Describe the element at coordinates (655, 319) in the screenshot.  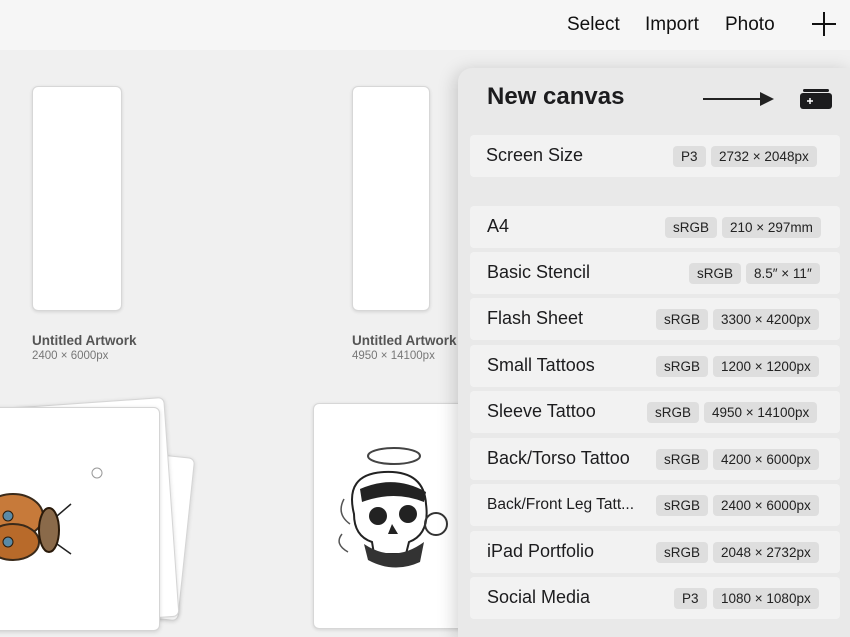
I see `preset-flash-sheet: Flash Sheet sRGB 3300 × 4200px` at that location.